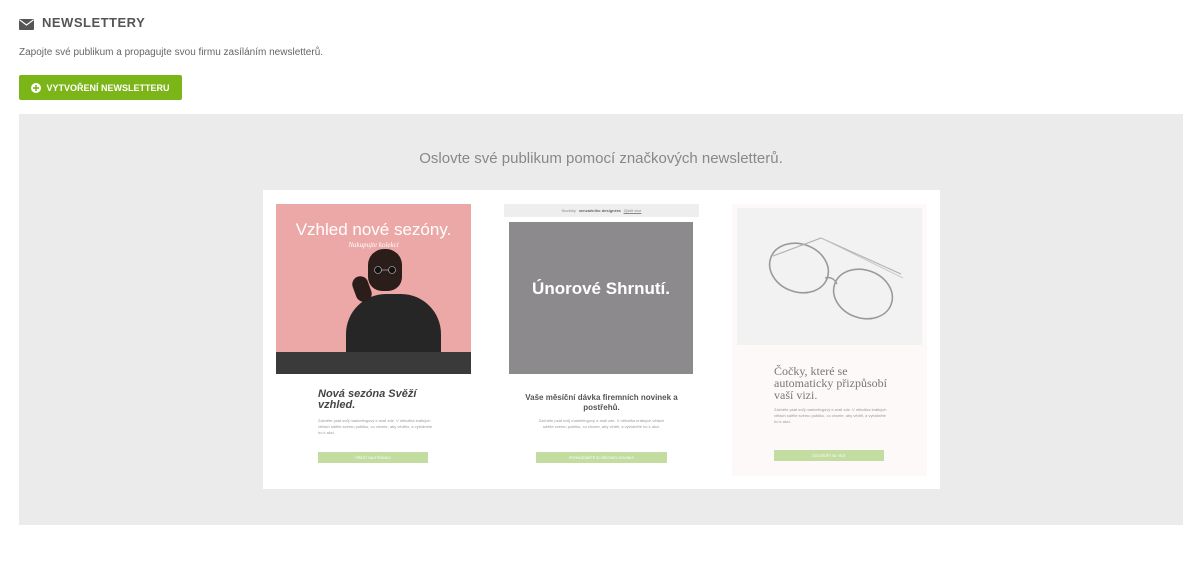  What do you see at coordinates (632, 210) in the screenshot?
I see `topbar-link: Zjistit více` at bounding box center [632, 210].